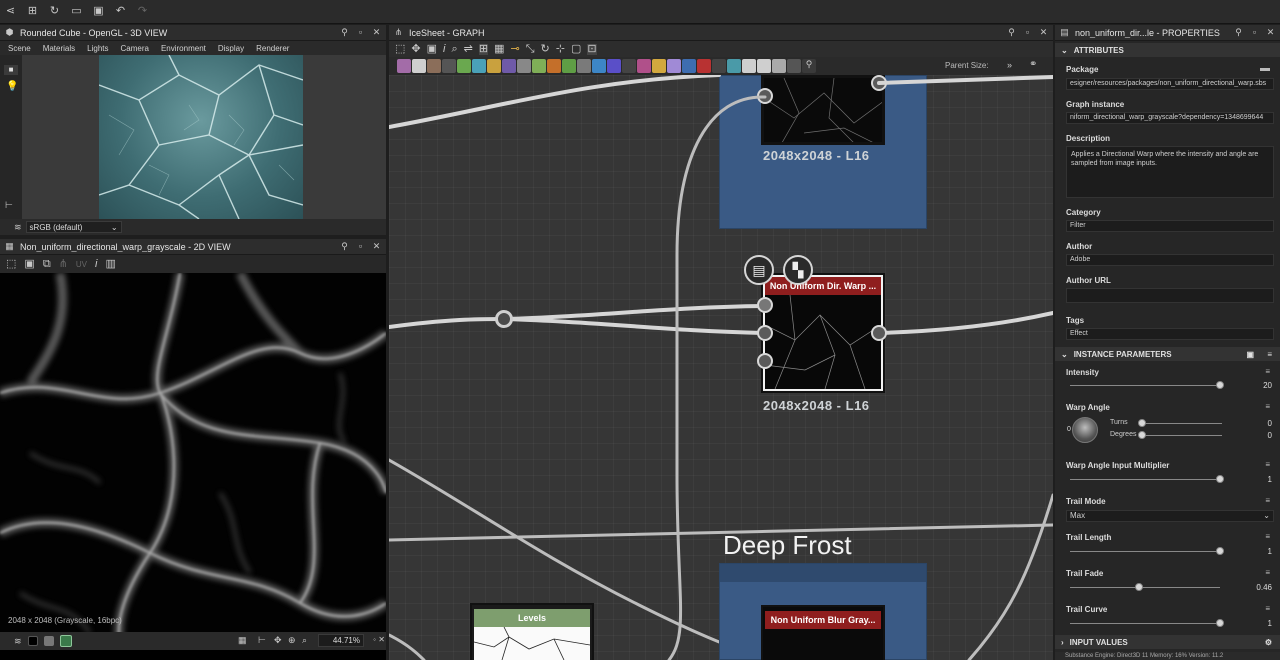 The width and height of the screenshot is (1280, 660). What do you see at coordinates (11, 70) in the screenshot?
I see `camera-icon: ■` at bounding box center [11, 70].